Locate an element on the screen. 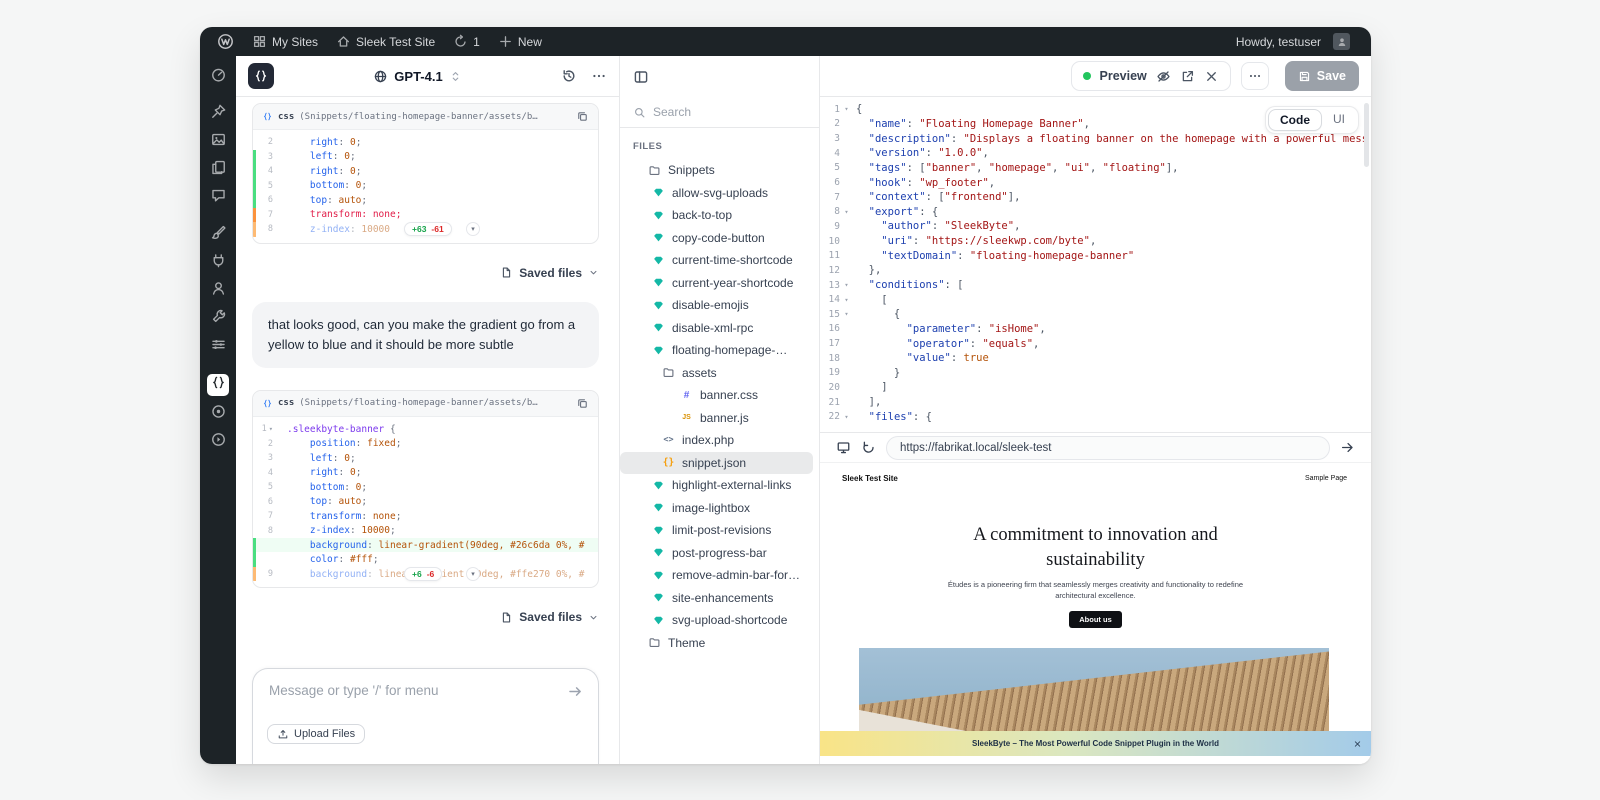 The width and height of the screenshot is (1600, 800). close-preview-icon is located at coordinates (1211, 76).